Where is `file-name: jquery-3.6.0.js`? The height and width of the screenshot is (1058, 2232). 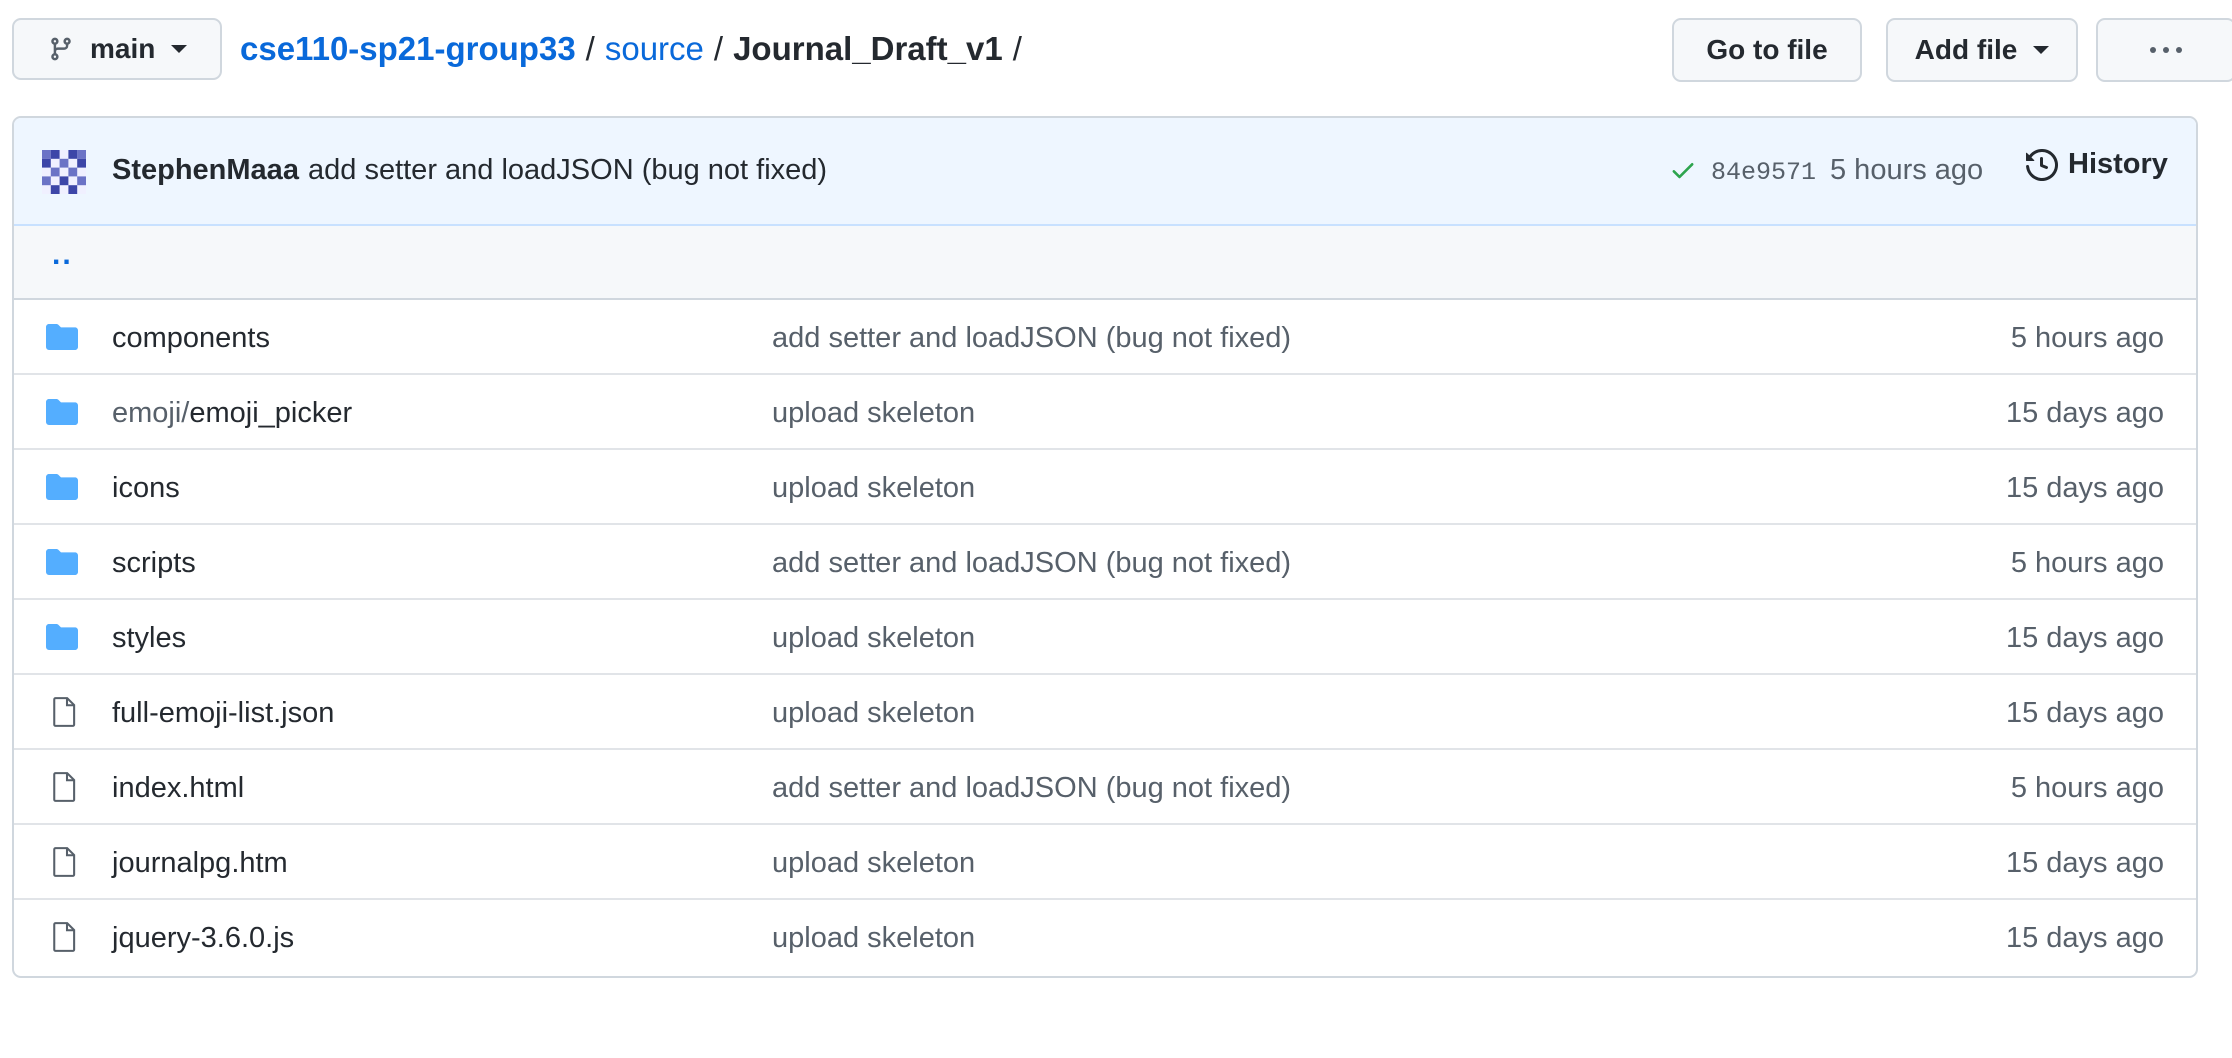 file-name: jquery-3.6.0.js is located at coordinates (203, 938).